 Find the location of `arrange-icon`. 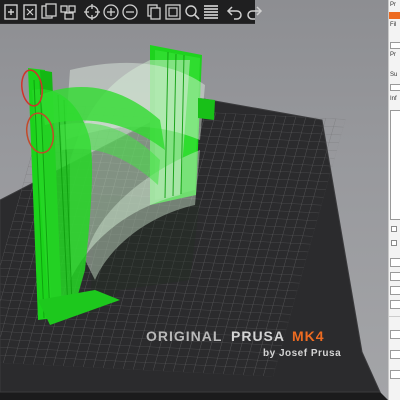

arrange-icon is located at coordinates (68, 12).